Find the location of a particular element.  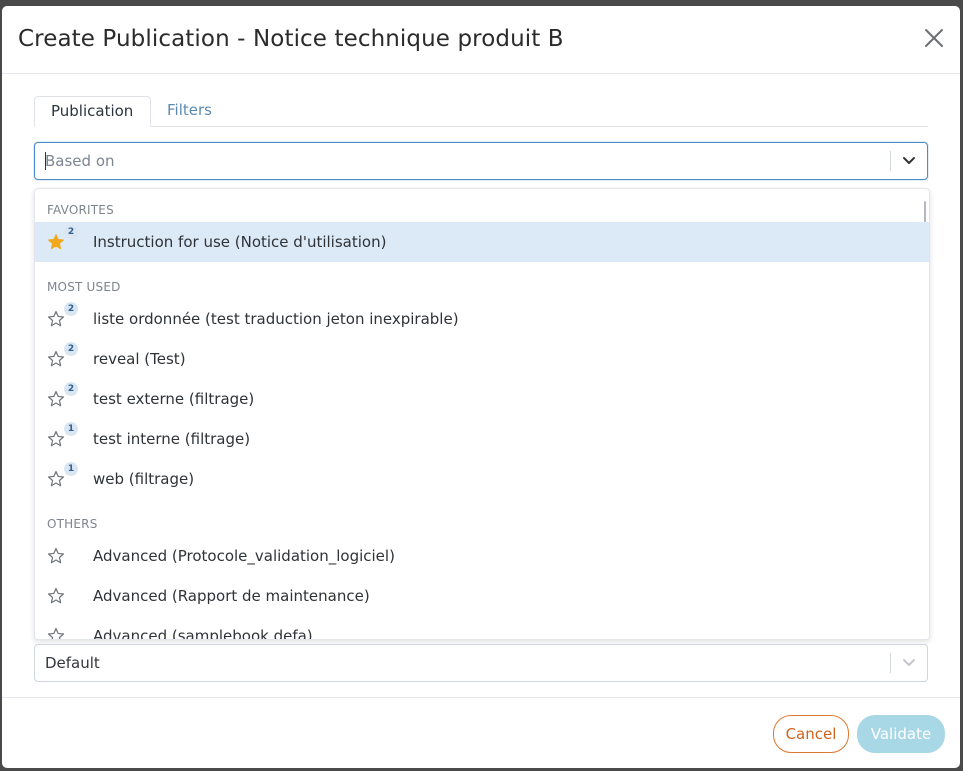

option-label: Advanced (samplebook defa) is located at coordinates (203, 633).